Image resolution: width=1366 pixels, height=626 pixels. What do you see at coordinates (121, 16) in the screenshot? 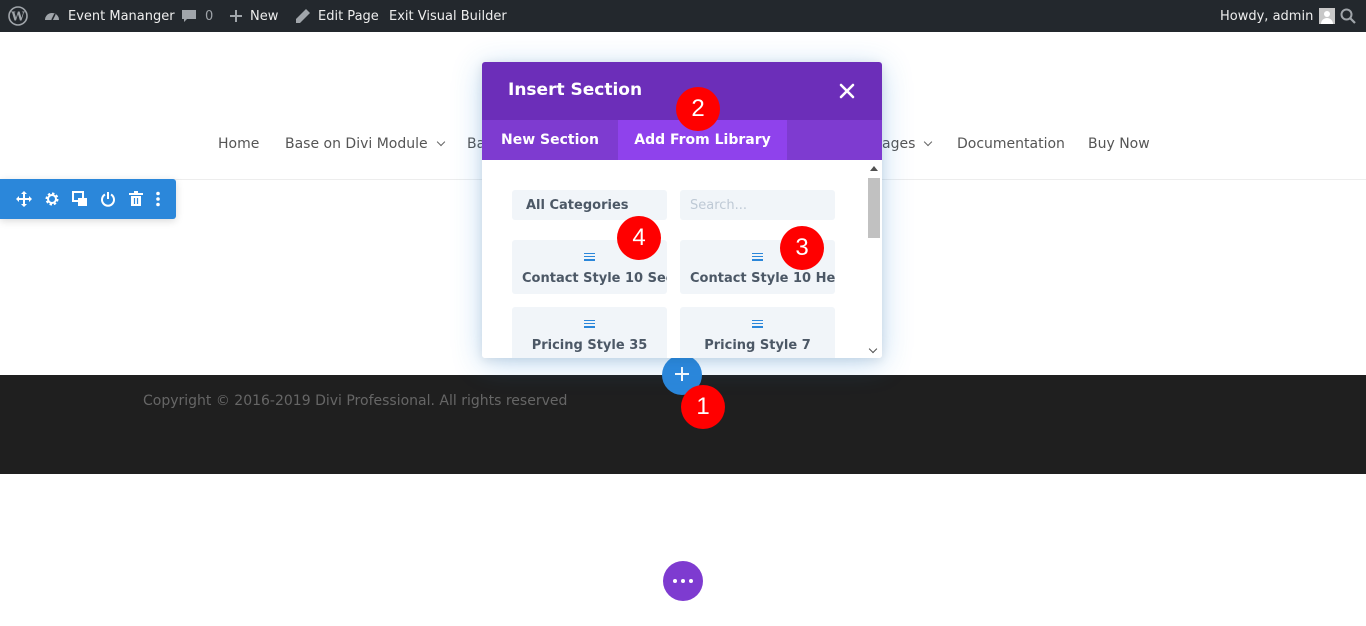
I see `site-name-label: Event Mananger` at bounding box center [121, 16].